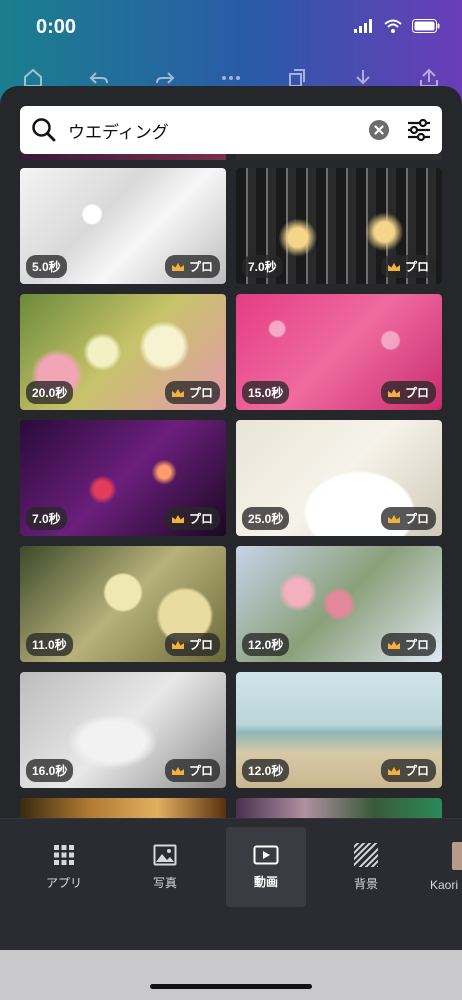 This screenshot has width=462, height=1000. I want to click on search-input, so click(215, 130).